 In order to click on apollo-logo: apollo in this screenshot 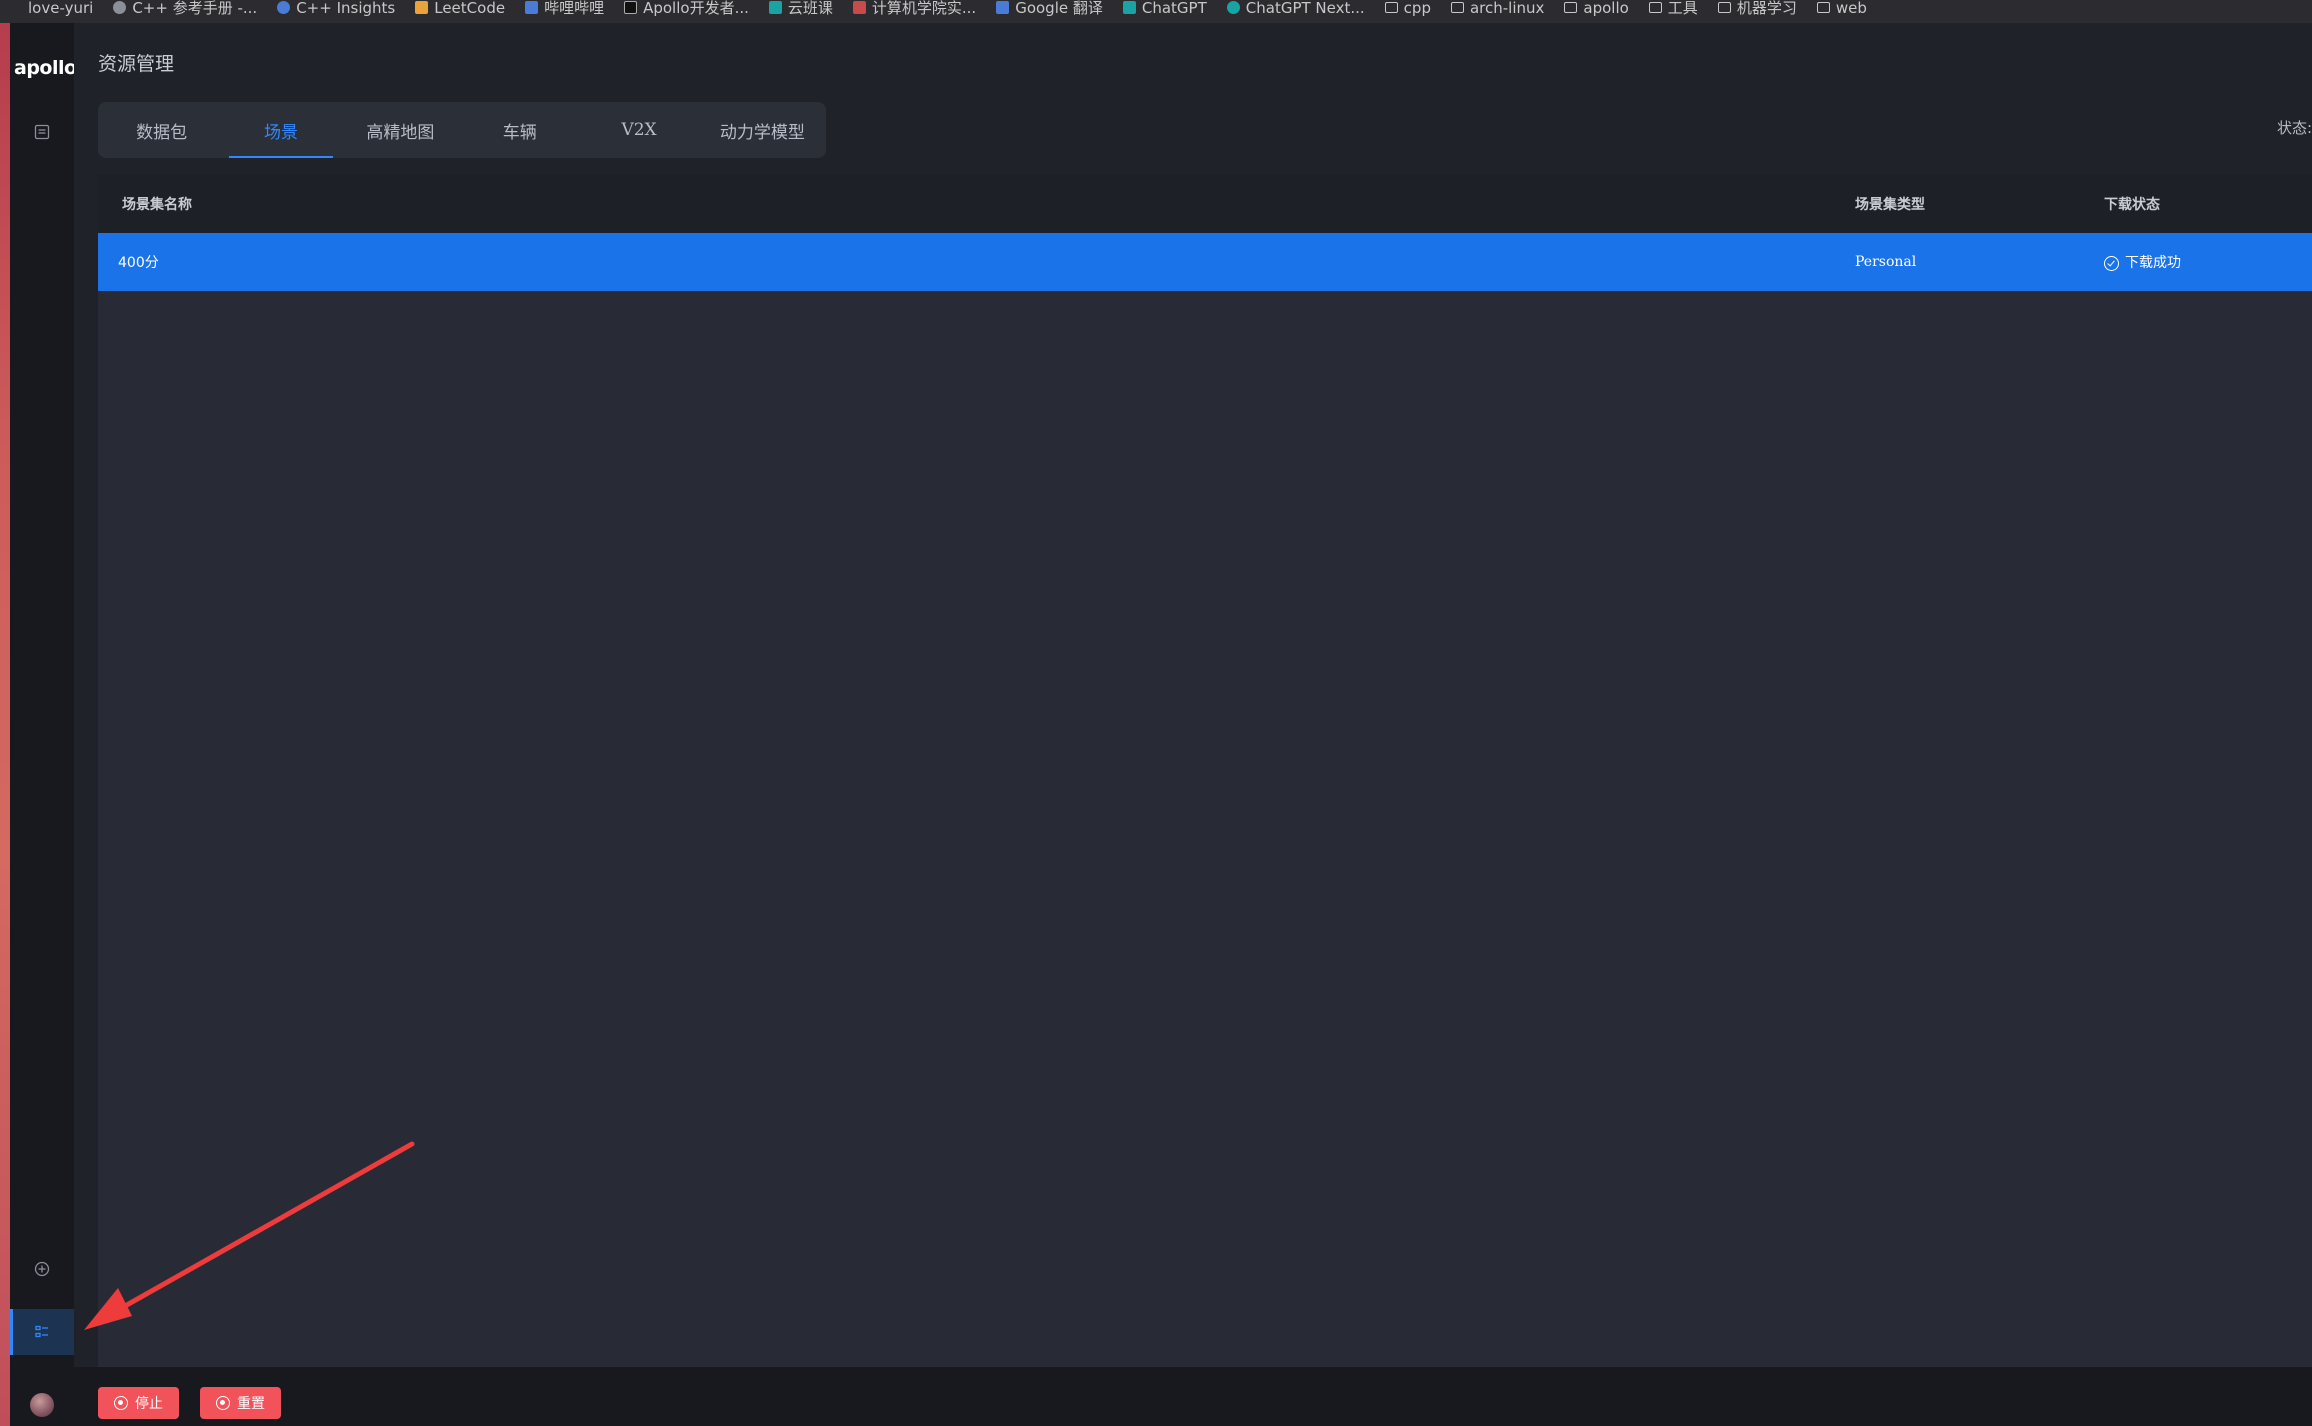, I will do `click(45, 68)`.